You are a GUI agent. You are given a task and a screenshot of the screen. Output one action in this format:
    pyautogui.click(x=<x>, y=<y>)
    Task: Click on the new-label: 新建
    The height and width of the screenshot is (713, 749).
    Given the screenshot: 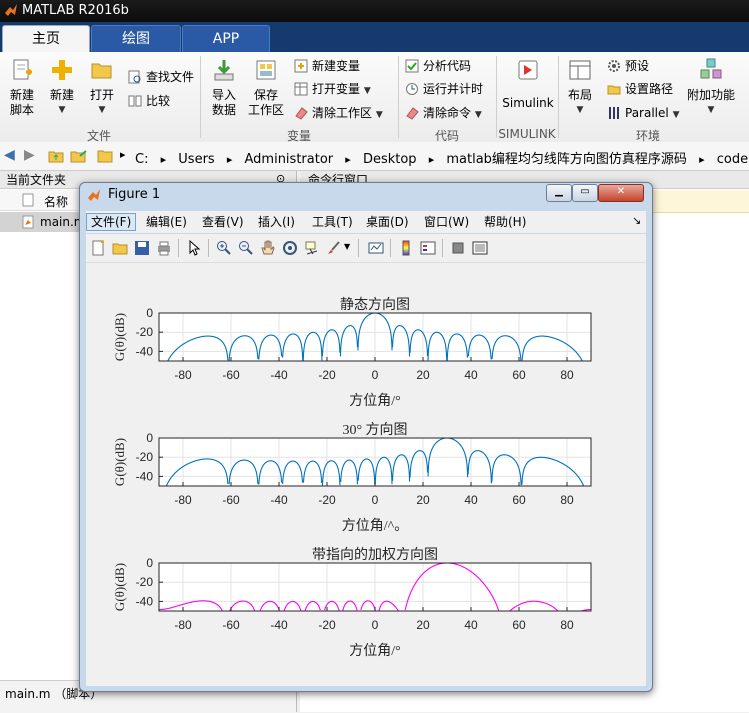 What is the action you would take?
    pyautogui.click(x=61, y=95)
    